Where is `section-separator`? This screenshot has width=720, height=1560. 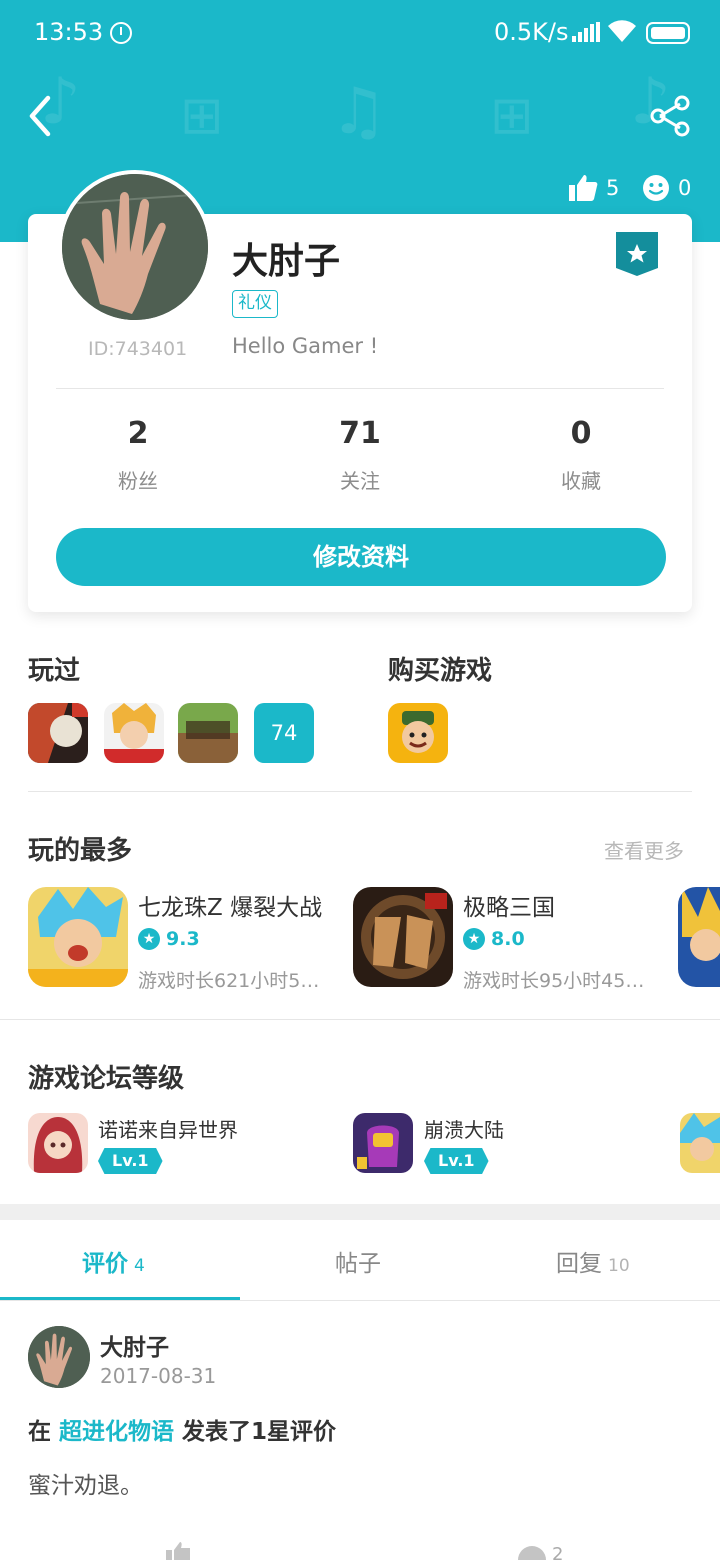
section-separator is located at coordinates (360, 1212).